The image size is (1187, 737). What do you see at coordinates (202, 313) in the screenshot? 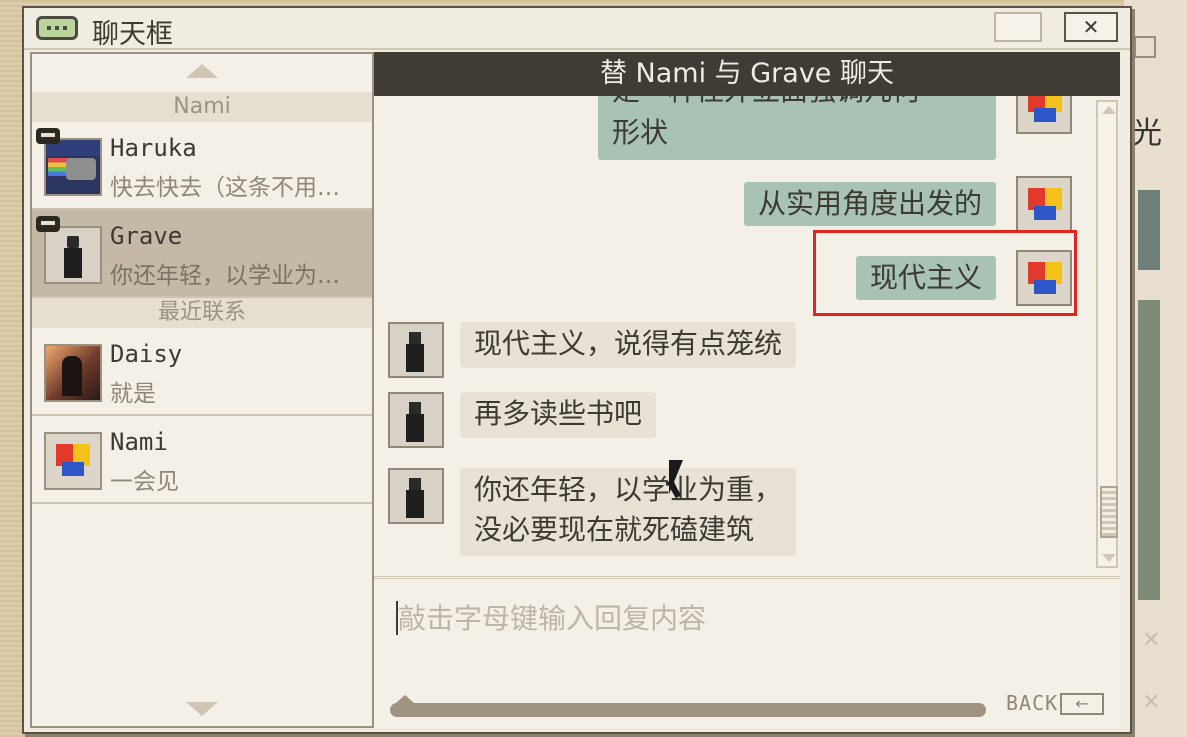
I see `section-label-recent: 最近联系` at bounding box center [202, 313].